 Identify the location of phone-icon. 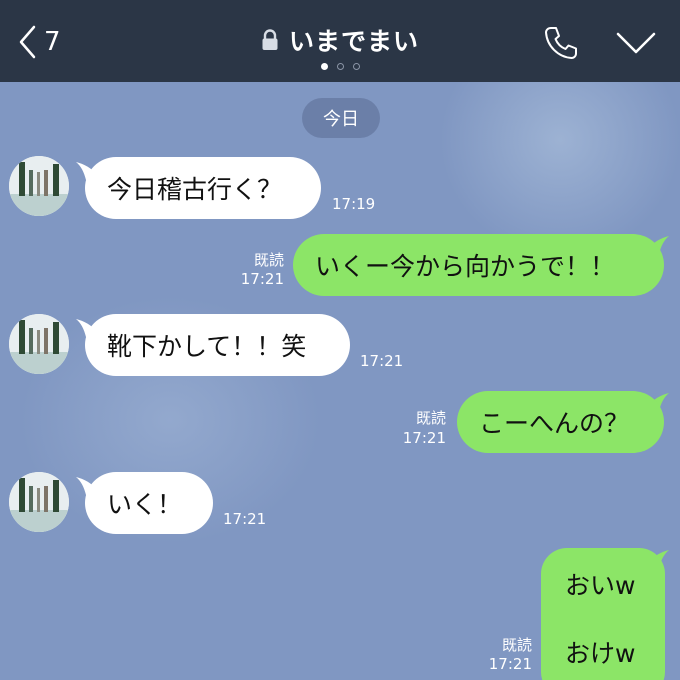
(561, 43).